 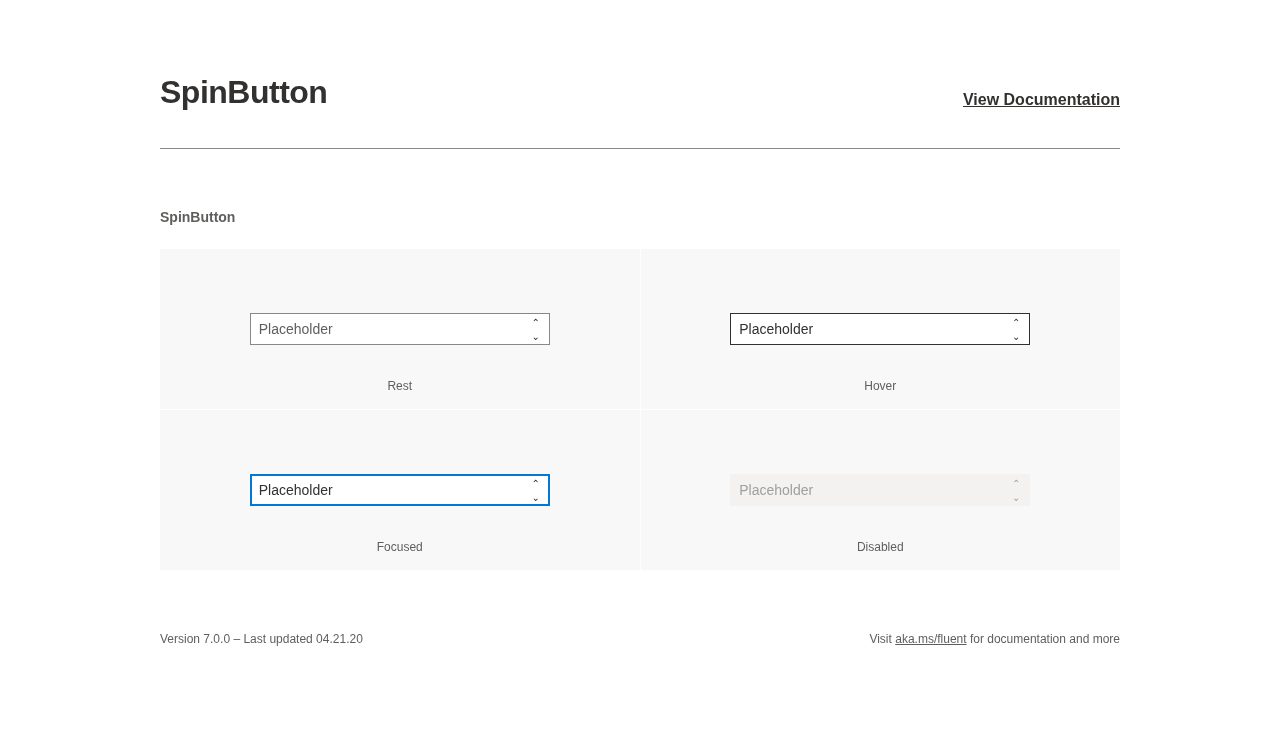 What do you see at coordinates (244, 92) in the screenshot?
I see `page-title: SpinButton` at bounding box center [244, 92].